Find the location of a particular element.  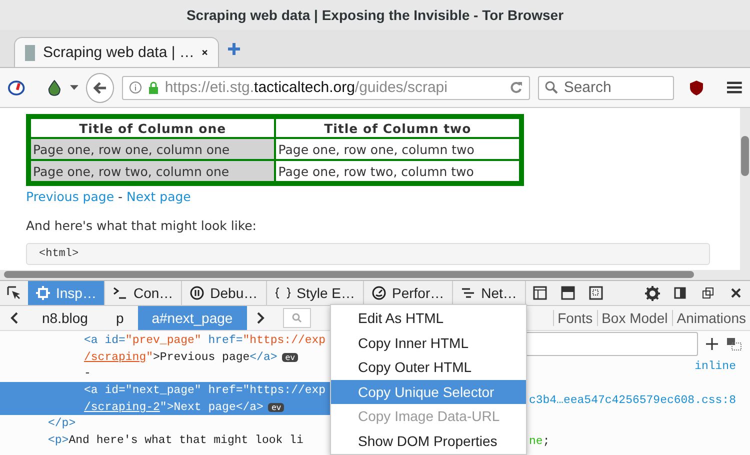

sidebar-tab: Box Model is located at coordinates (634, 318).